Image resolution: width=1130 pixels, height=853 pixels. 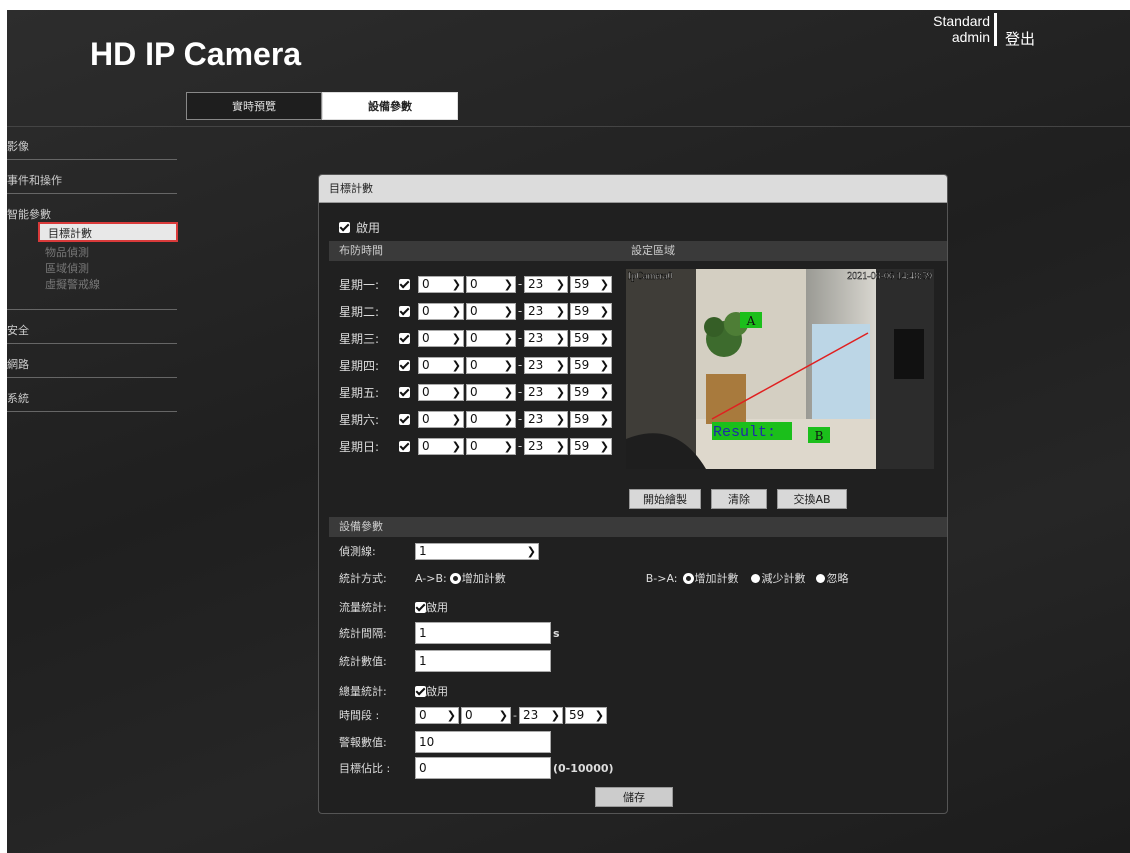 I want to click on logout-link: 登出, so click(x=1020, y=38).